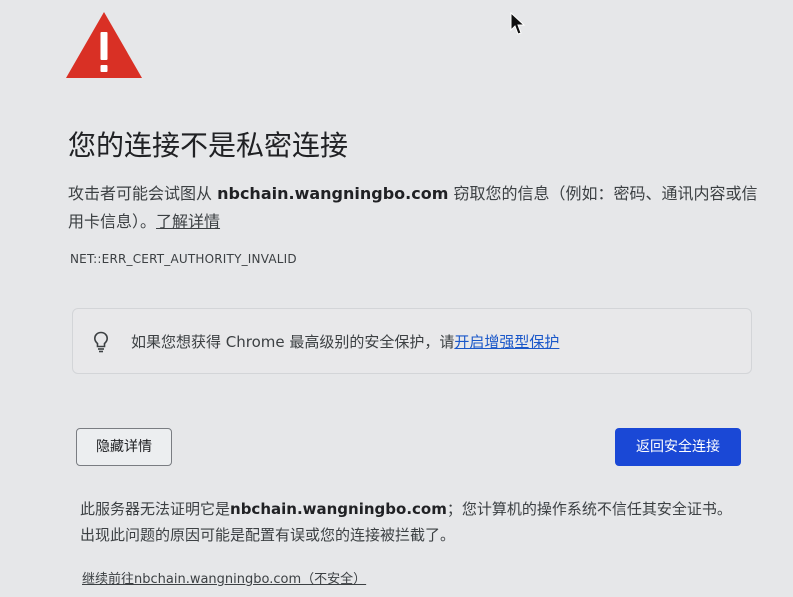  Describe the element at coordinates (101, 342) in the screenshot. I see `lightbulb-icon` at that location.